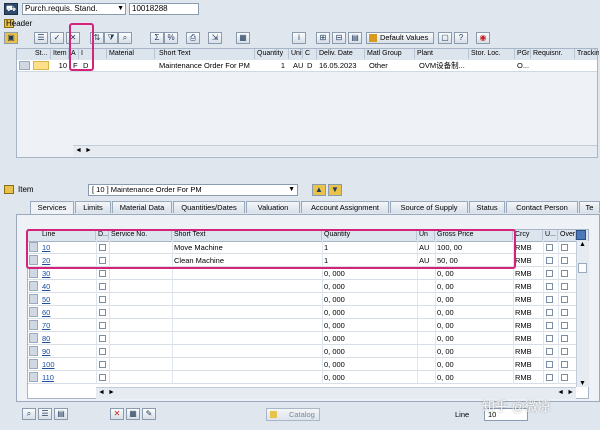 This screenshot has width=600, height=430. Describe the element at coordinates (341, 54) in the screenshot. I see `col-deliv-date: Deliv. Date` at that location.